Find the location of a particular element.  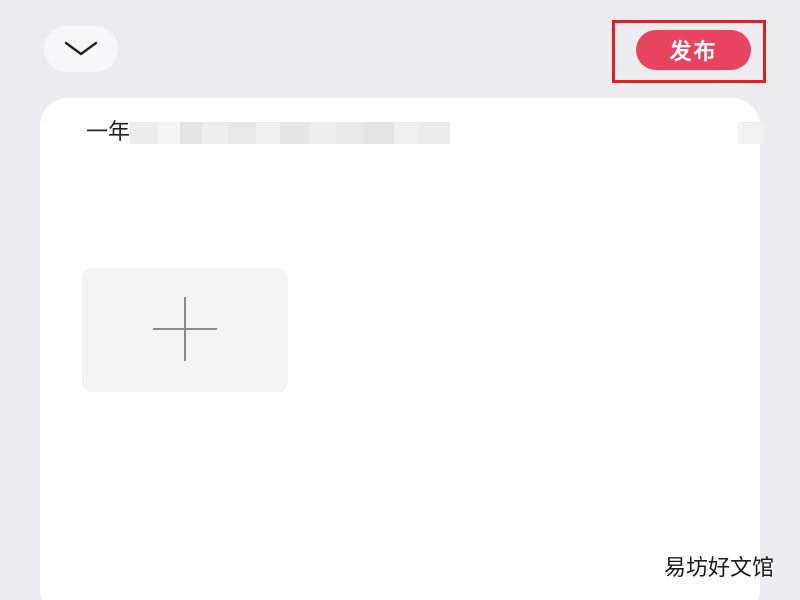

plus-icon is located at coordinates (185, 329).